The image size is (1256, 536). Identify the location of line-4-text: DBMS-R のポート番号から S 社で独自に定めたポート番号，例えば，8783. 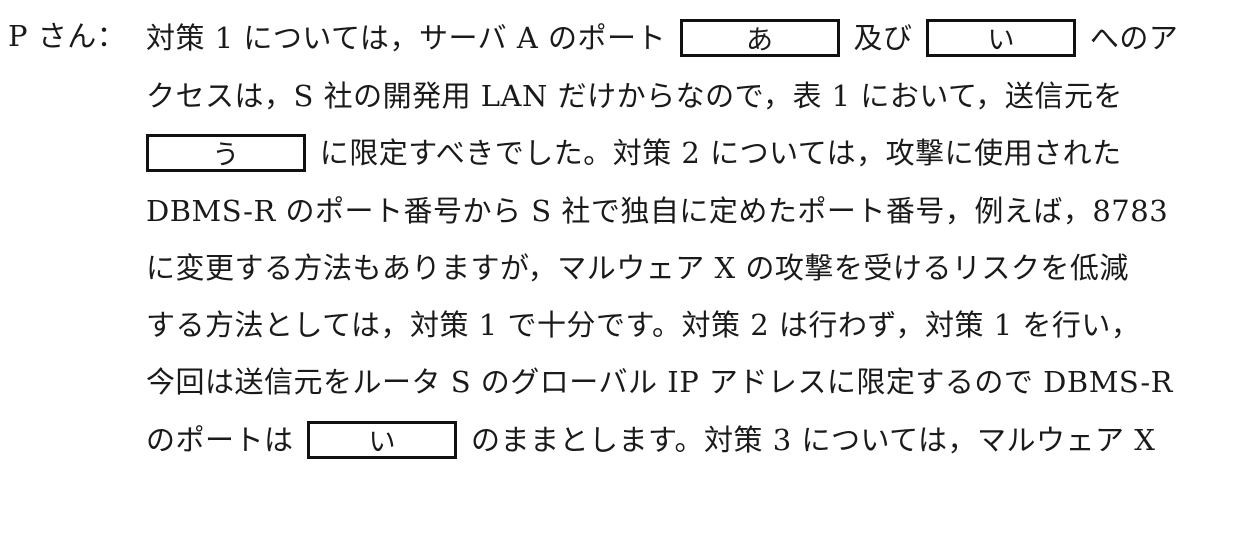
(657, 211).